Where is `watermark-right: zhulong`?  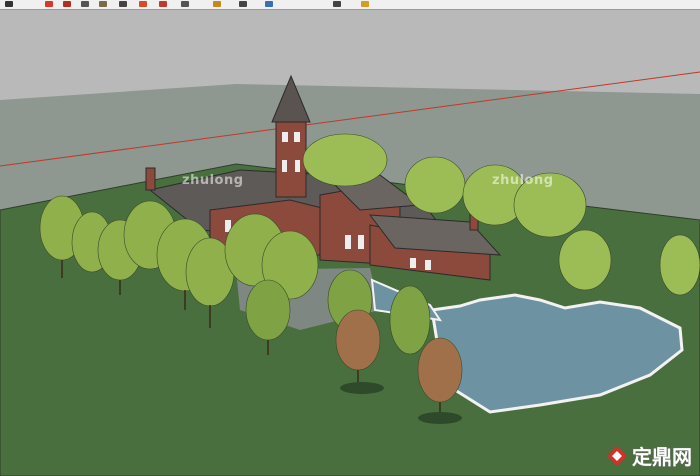 watermark-right: zhulong is located at coordinates (523, 180).